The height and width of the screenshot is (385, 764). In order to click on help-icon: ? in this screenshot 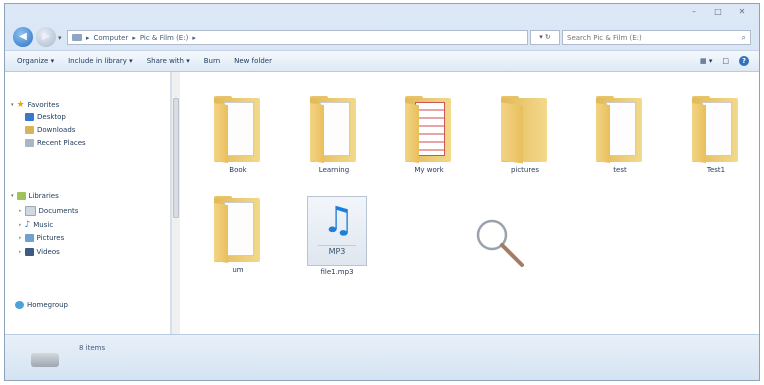, I will do `click(744, 61)`.